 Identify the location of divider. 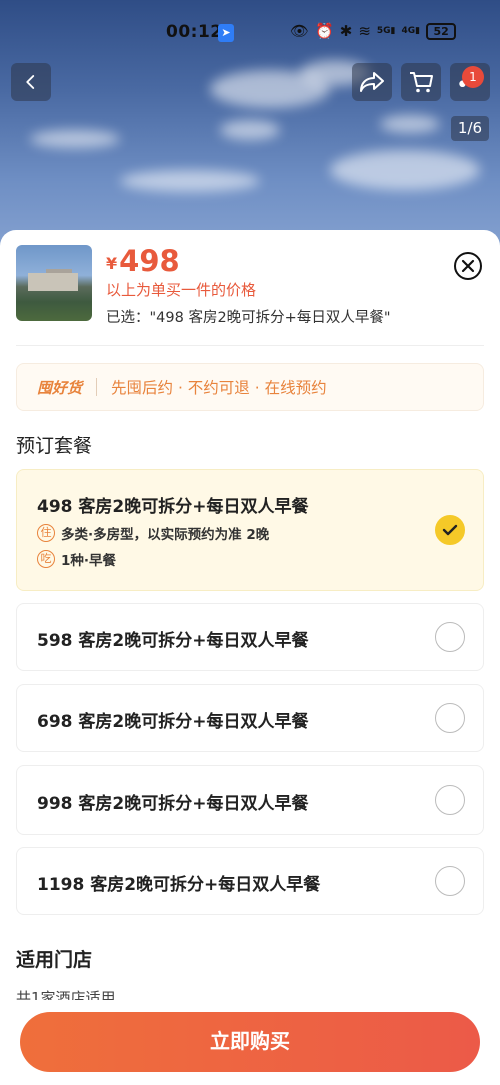
(250, 345).